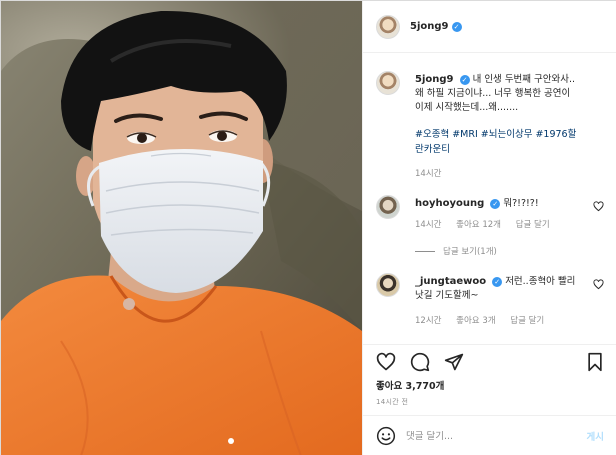 The image size is (616, 455). Describe the element at coordinates (489, 27) in the screenshot. I see `post-header: 5jong9 ✓` at that location.